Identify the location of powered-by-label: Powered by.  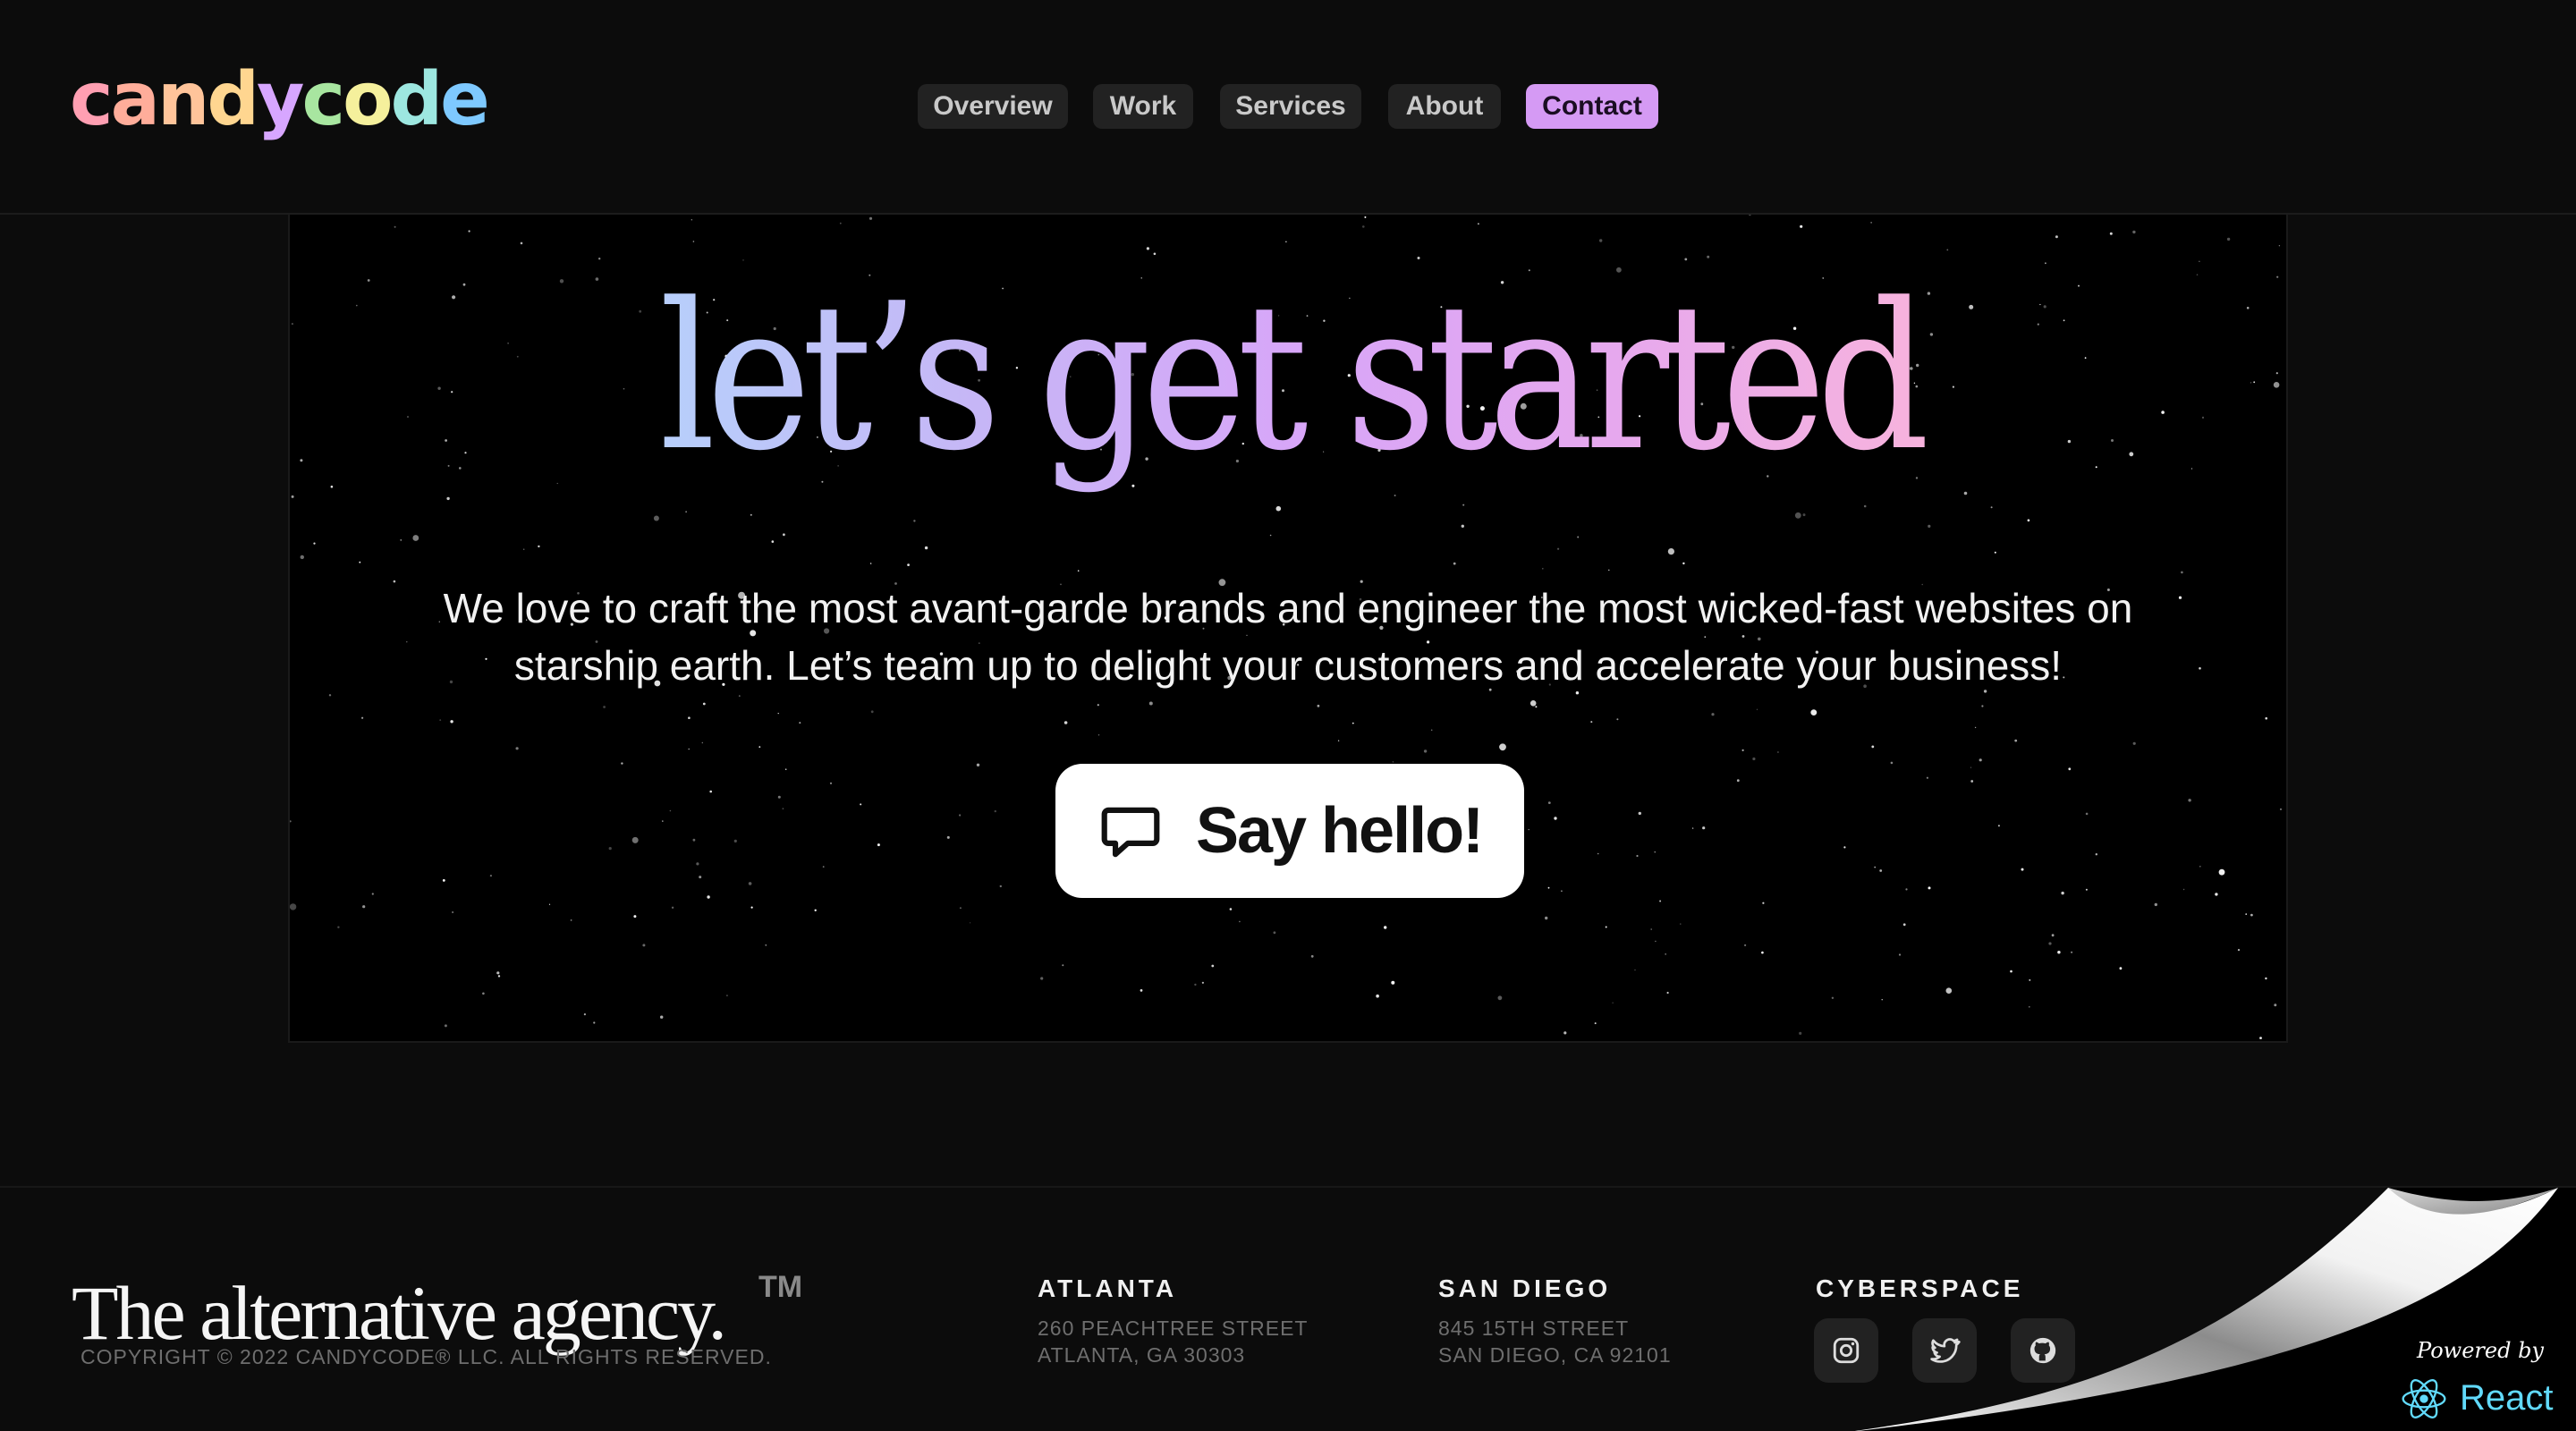
(2480, 1351).